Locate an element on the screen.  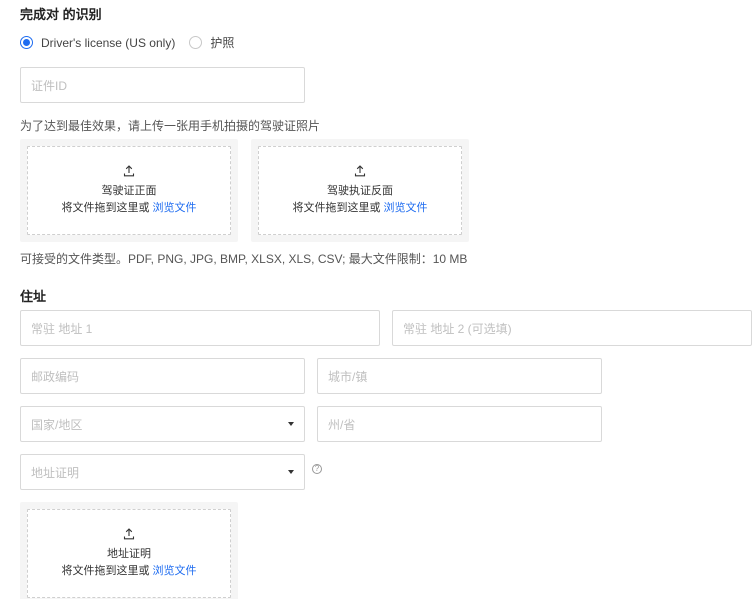
address-section-title: 住址 is located at coordinates (33, 296).